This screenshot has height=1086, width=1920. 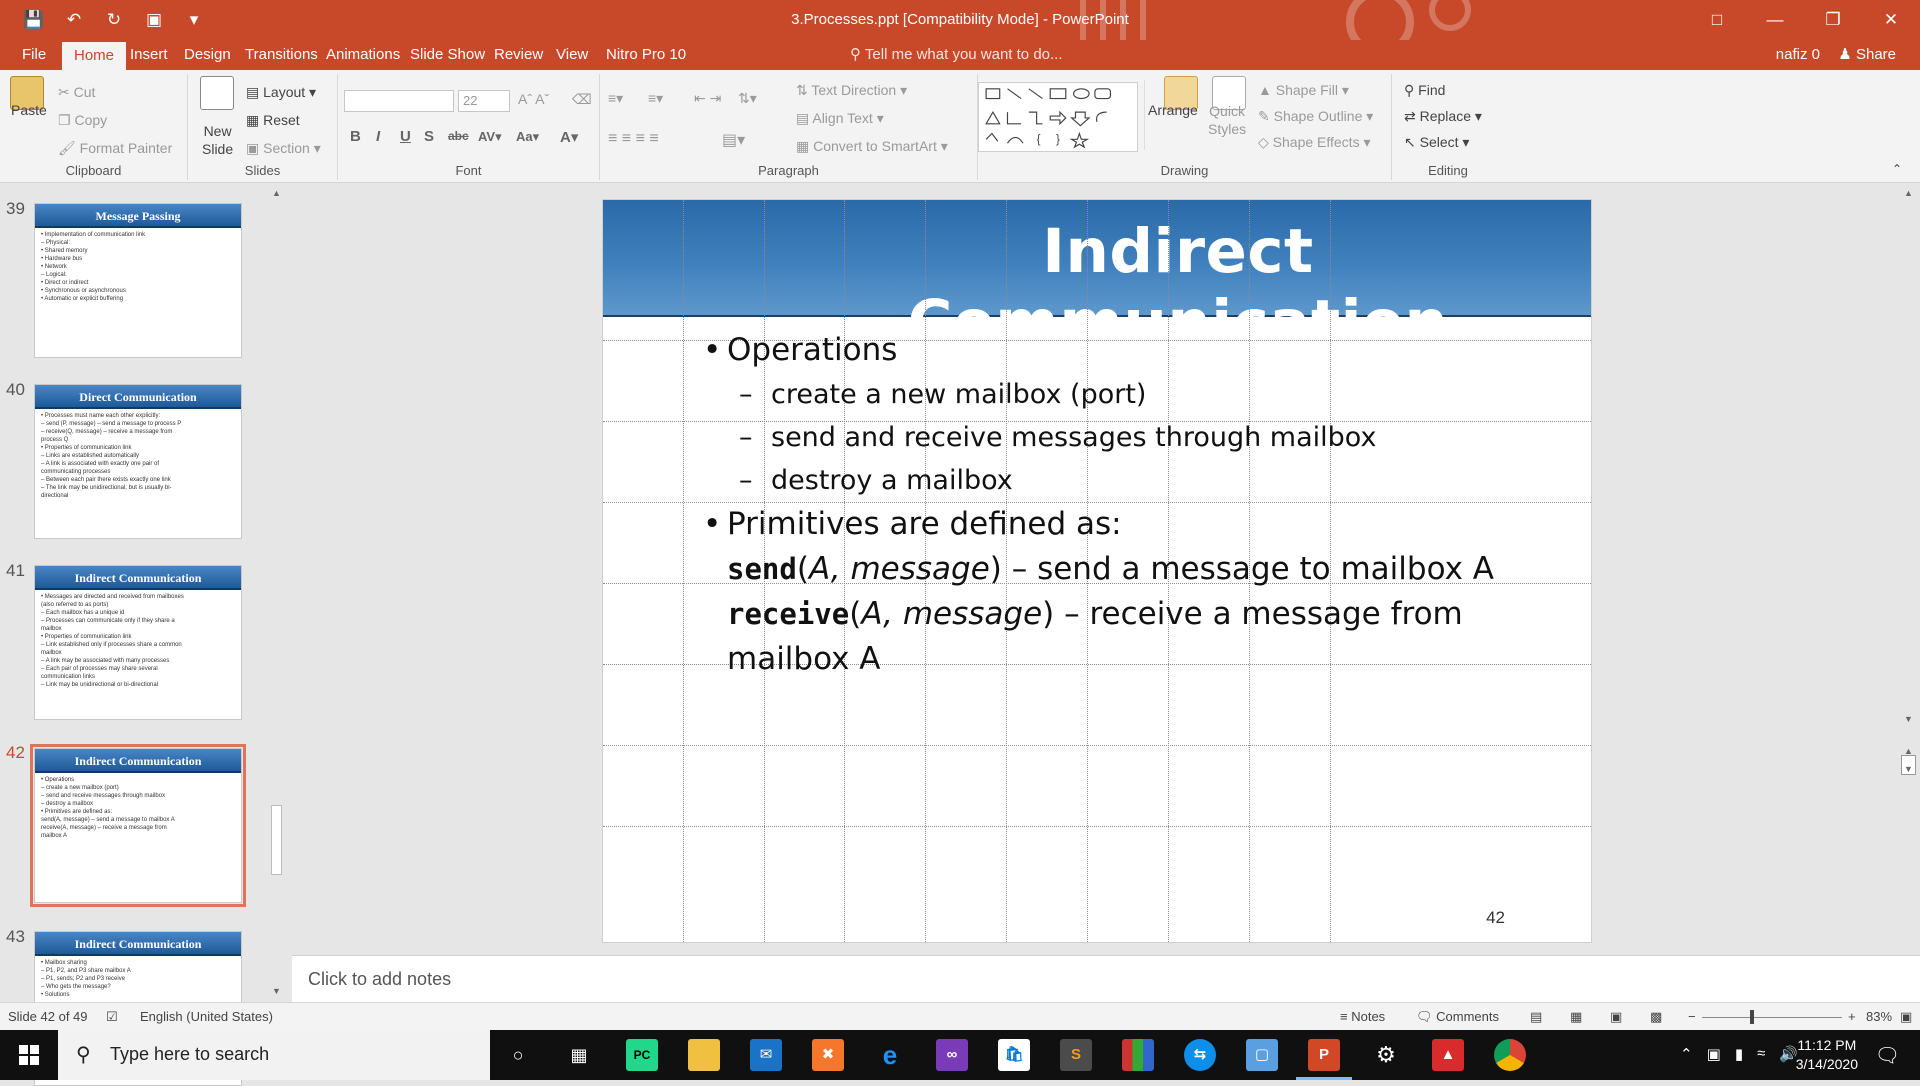 What do you see at coordinates (1227, 120) in the screenshot?
I see `quick-styles-button: Quick Styles` at bounding box center [1227, 120].